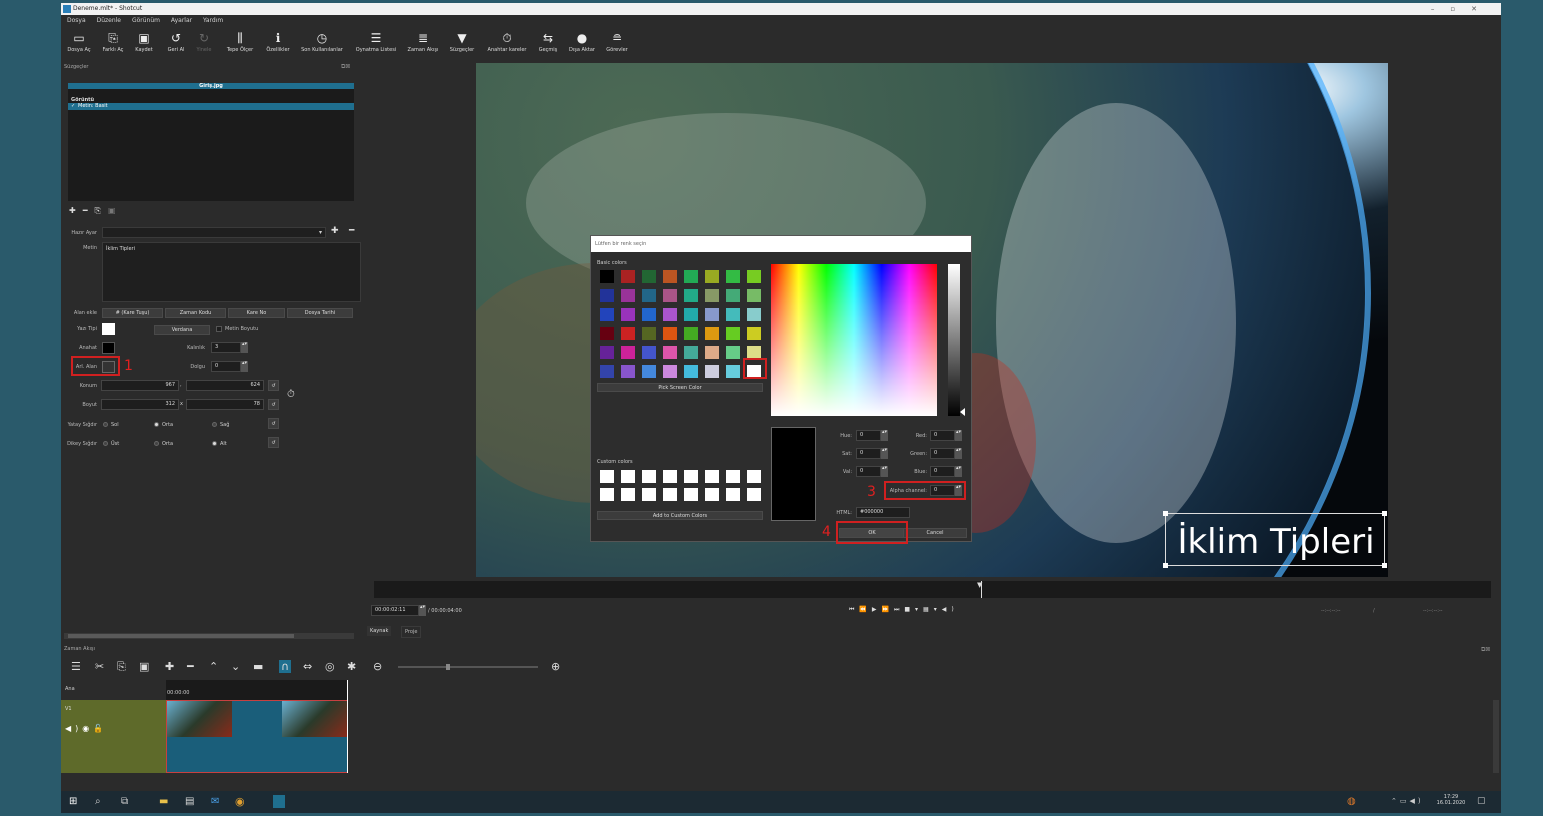  What do you see at coordinates (113, 736) in the screenshot?
I see `track-header-v1: V1 ◀)◉🔓` at bounding box center [113, 736].